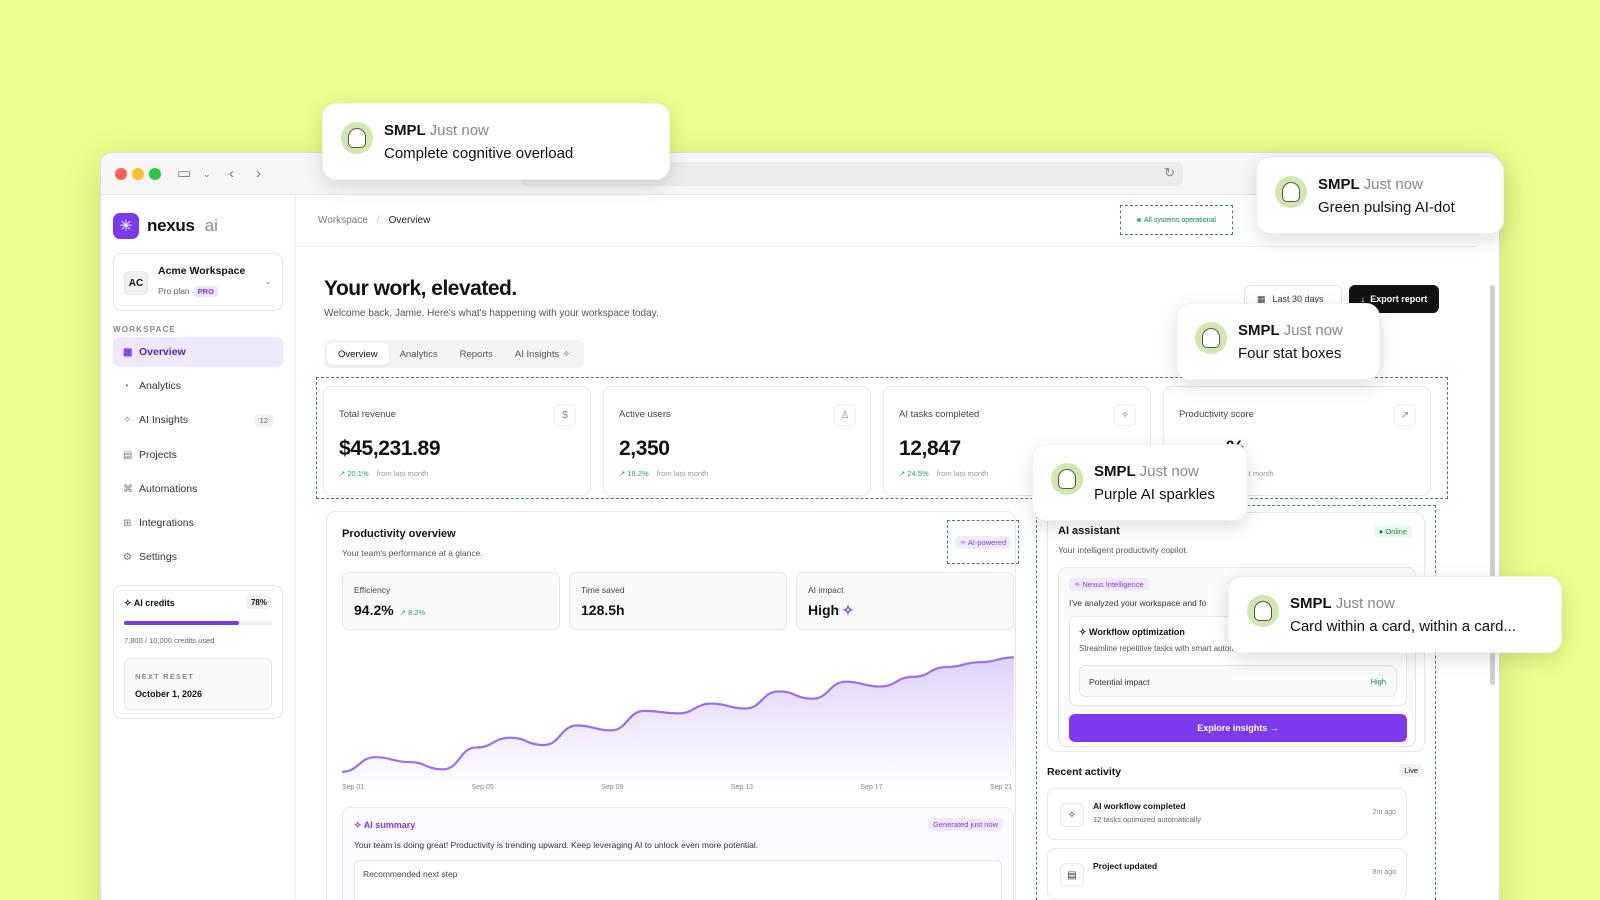 Image resolution: width=1600 pixels, height=900 pixels. What do you see at coordinates (198, 523) in the screenshot?
I see `sidebar-item-integrations: ⊞ Integrations` at bounding box center [198, 523].